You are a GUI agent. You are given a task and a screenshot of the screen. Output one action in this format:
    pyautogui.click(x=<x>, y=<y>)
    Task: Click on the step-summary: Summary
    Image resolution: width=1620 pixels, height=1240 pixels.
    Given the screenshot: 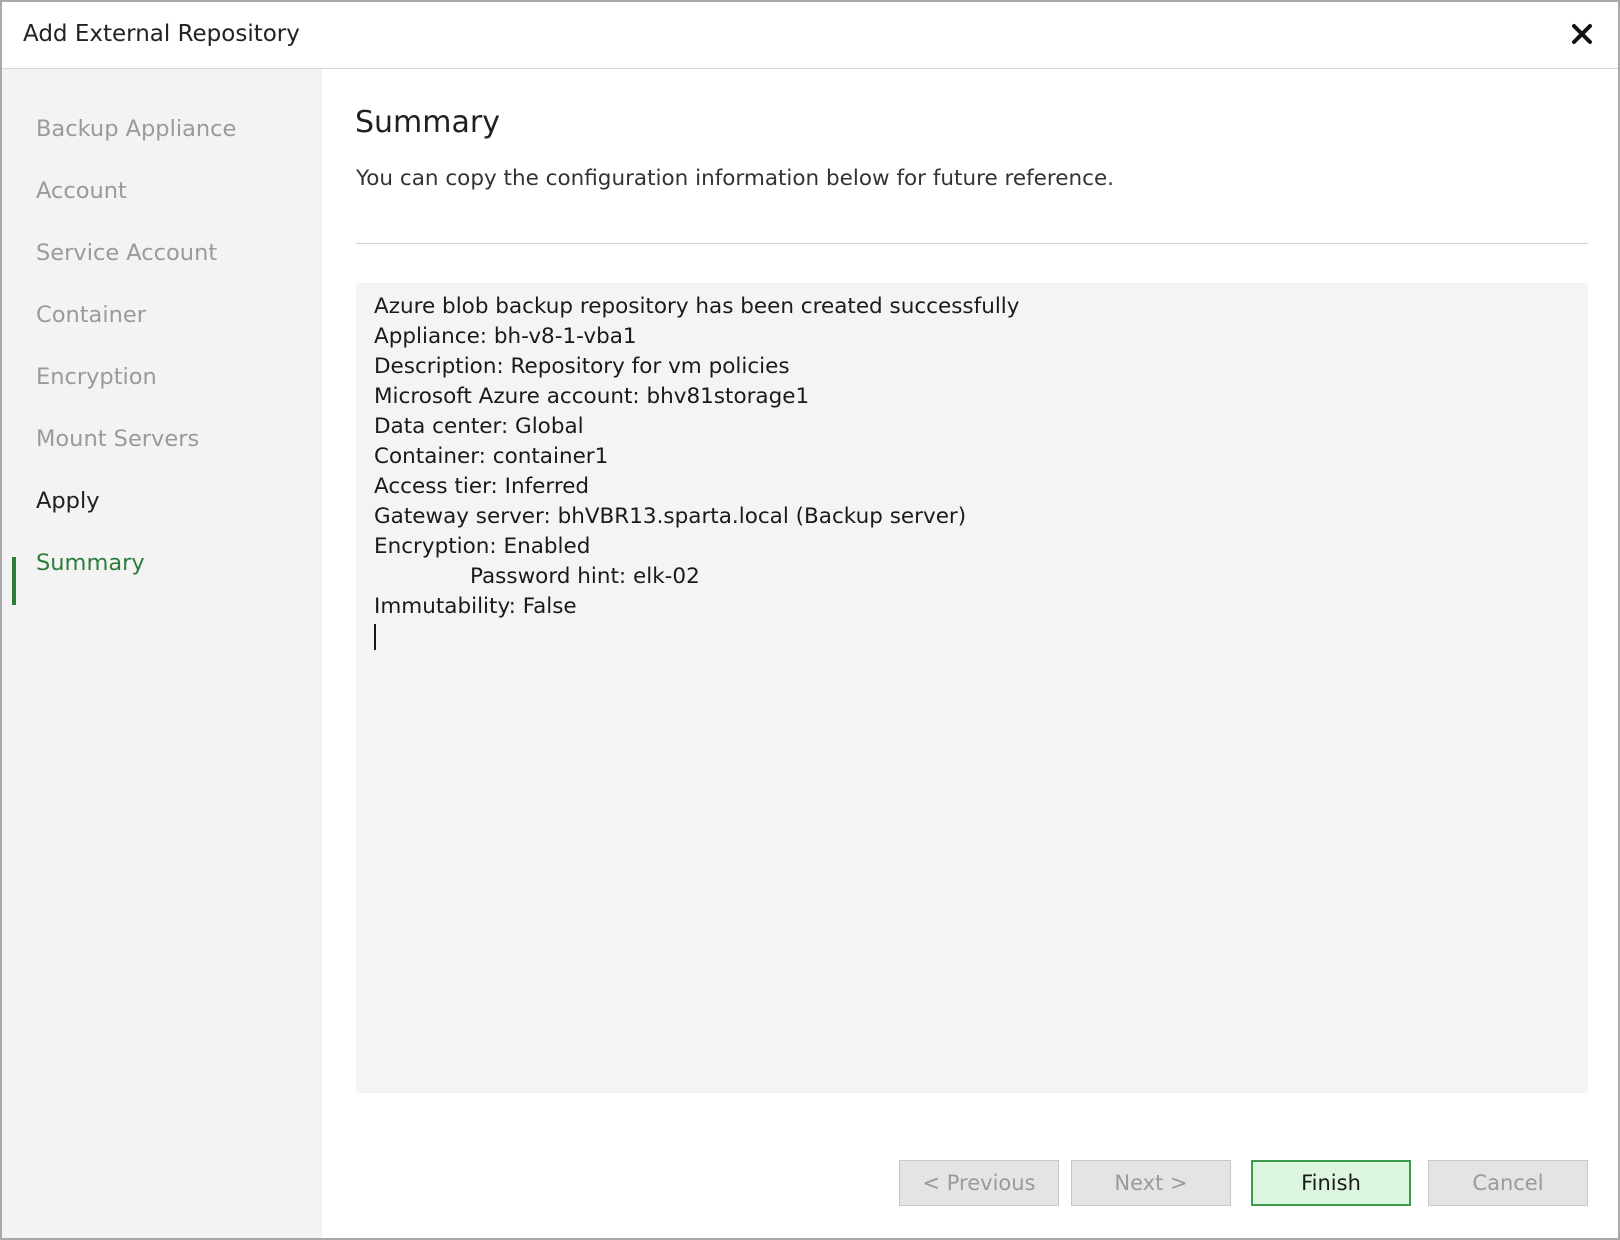 What is the action you would take?
    pyautogui.click(x=90, y=563)
    